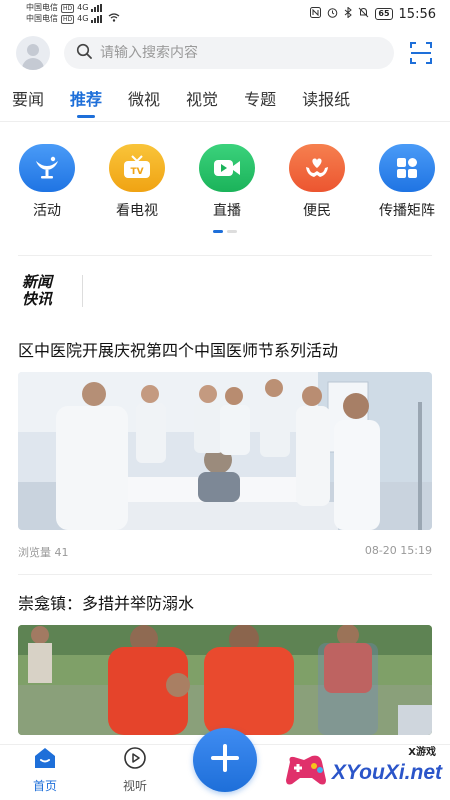 The width and height of the screenshot is (450, 800). I want to click on channel-tabs: 要闻 推荐 微视 视觉 专题 读报纸, so click(225, 100).